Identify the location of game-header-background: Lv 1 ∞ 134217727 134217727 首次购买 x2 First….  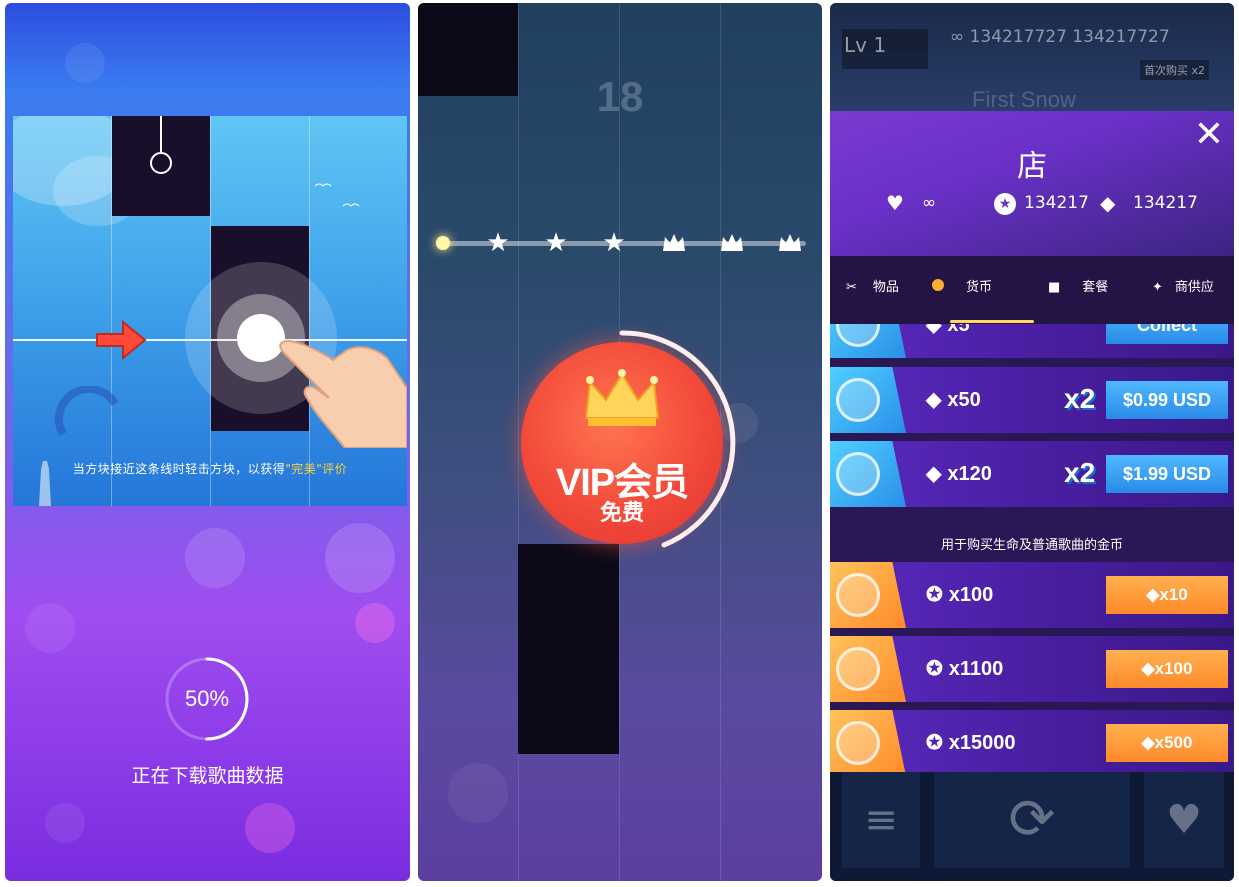
(1032, 59).